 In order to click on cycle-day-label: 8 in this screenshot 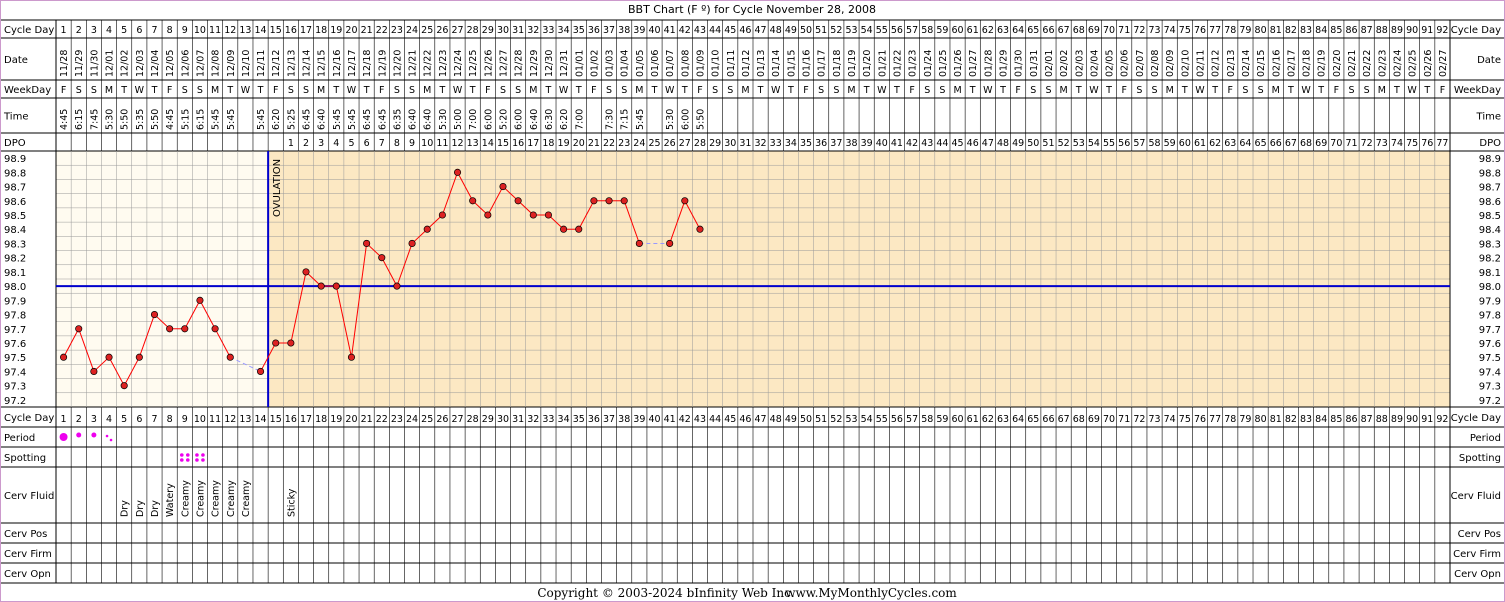, I will do `click(170, 30)`.